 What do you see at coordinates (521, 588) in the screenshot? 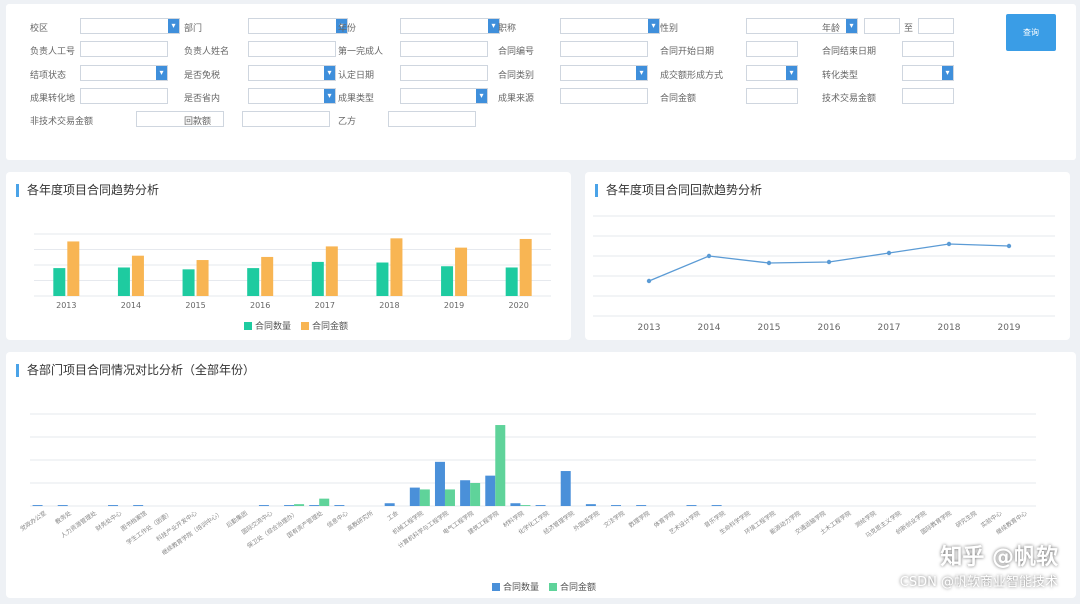
I see `legend-label-count: 合同数量` at bounding box center [521, 588].